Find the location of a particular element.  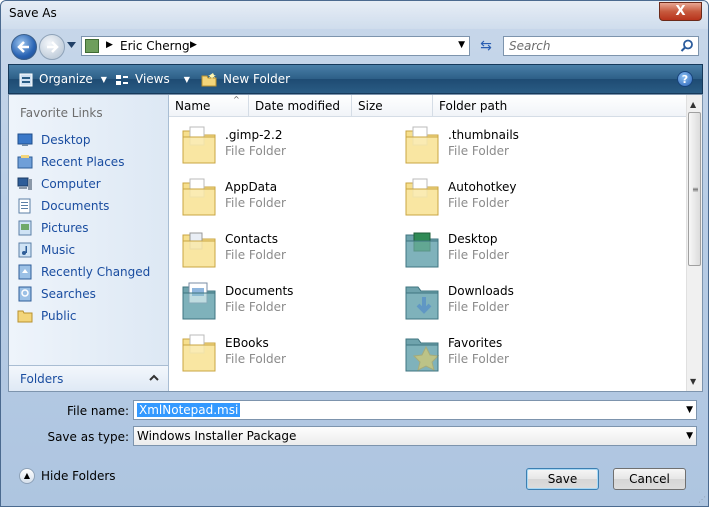

scroll-up-icon: ▲ is located at coordinates (693, 104).